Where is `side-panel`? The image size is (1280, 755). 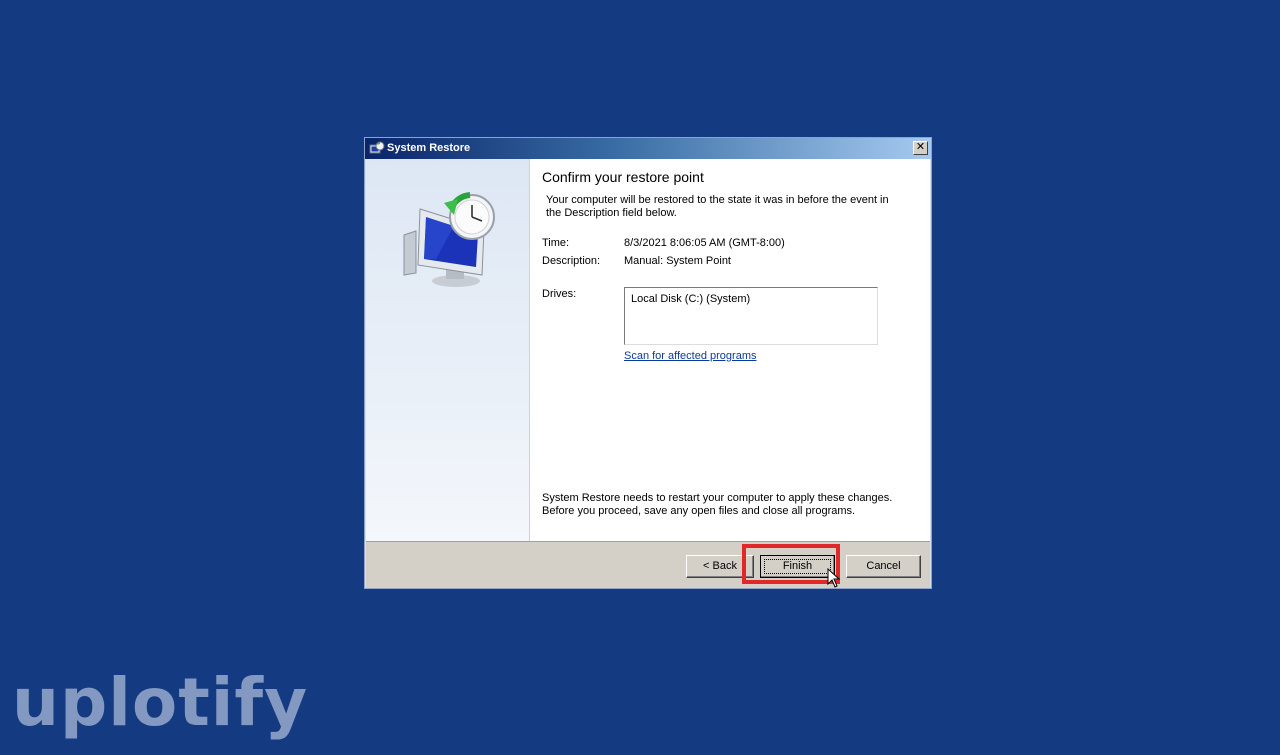
side-panel is located at coordinates (448, 350).